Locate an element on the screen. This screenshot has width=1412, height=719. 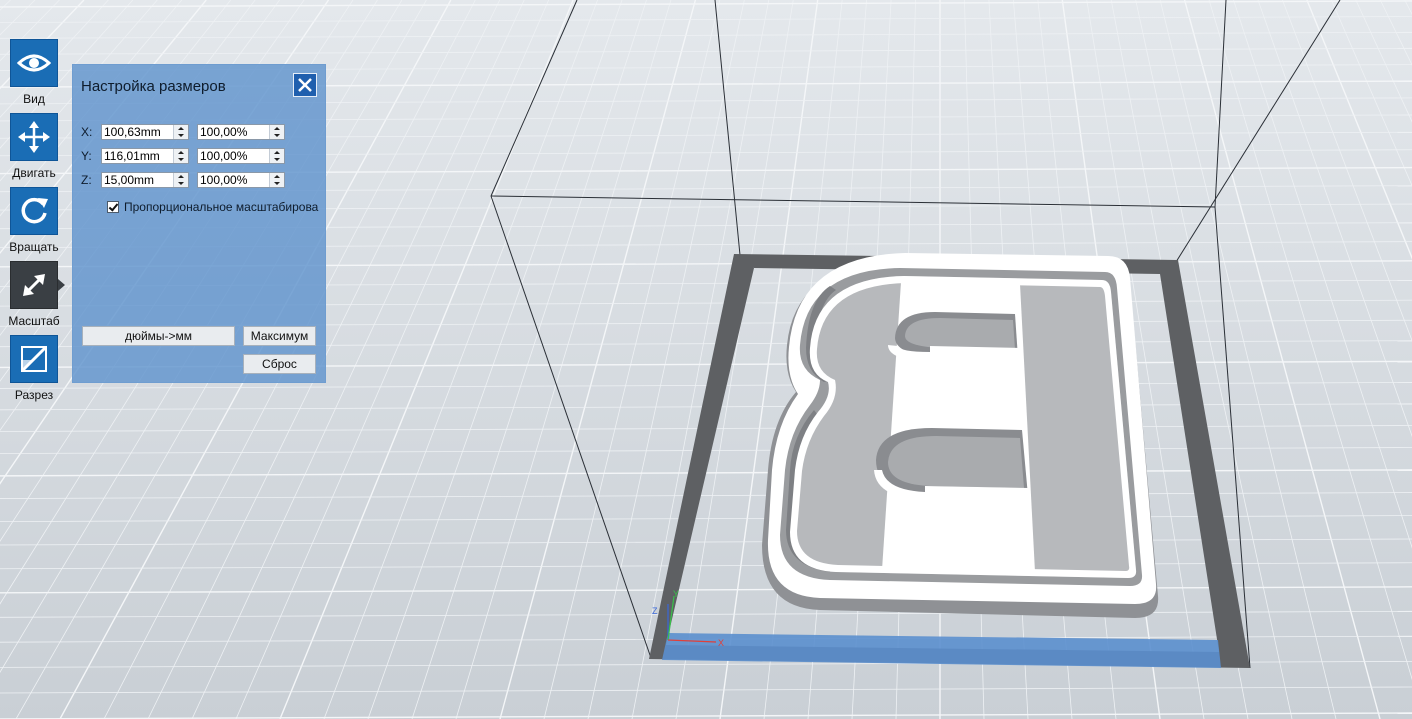
close-button is located at coordinates (305, 85).